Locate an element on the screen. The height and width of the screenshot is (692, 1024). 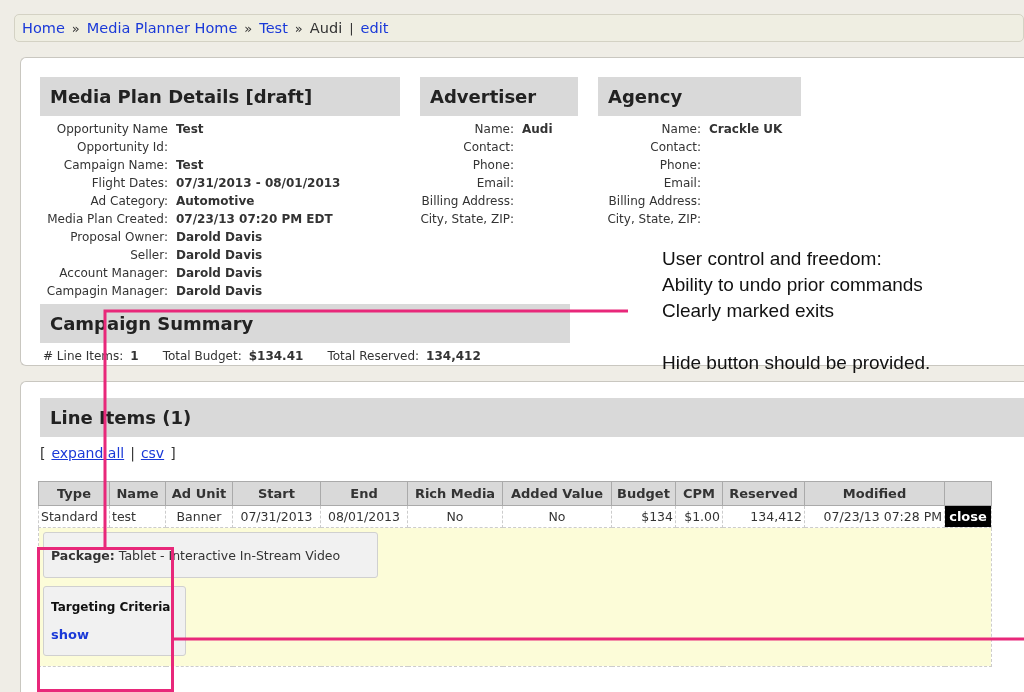
field-value: Automotive is located at coordinates (216, 201).